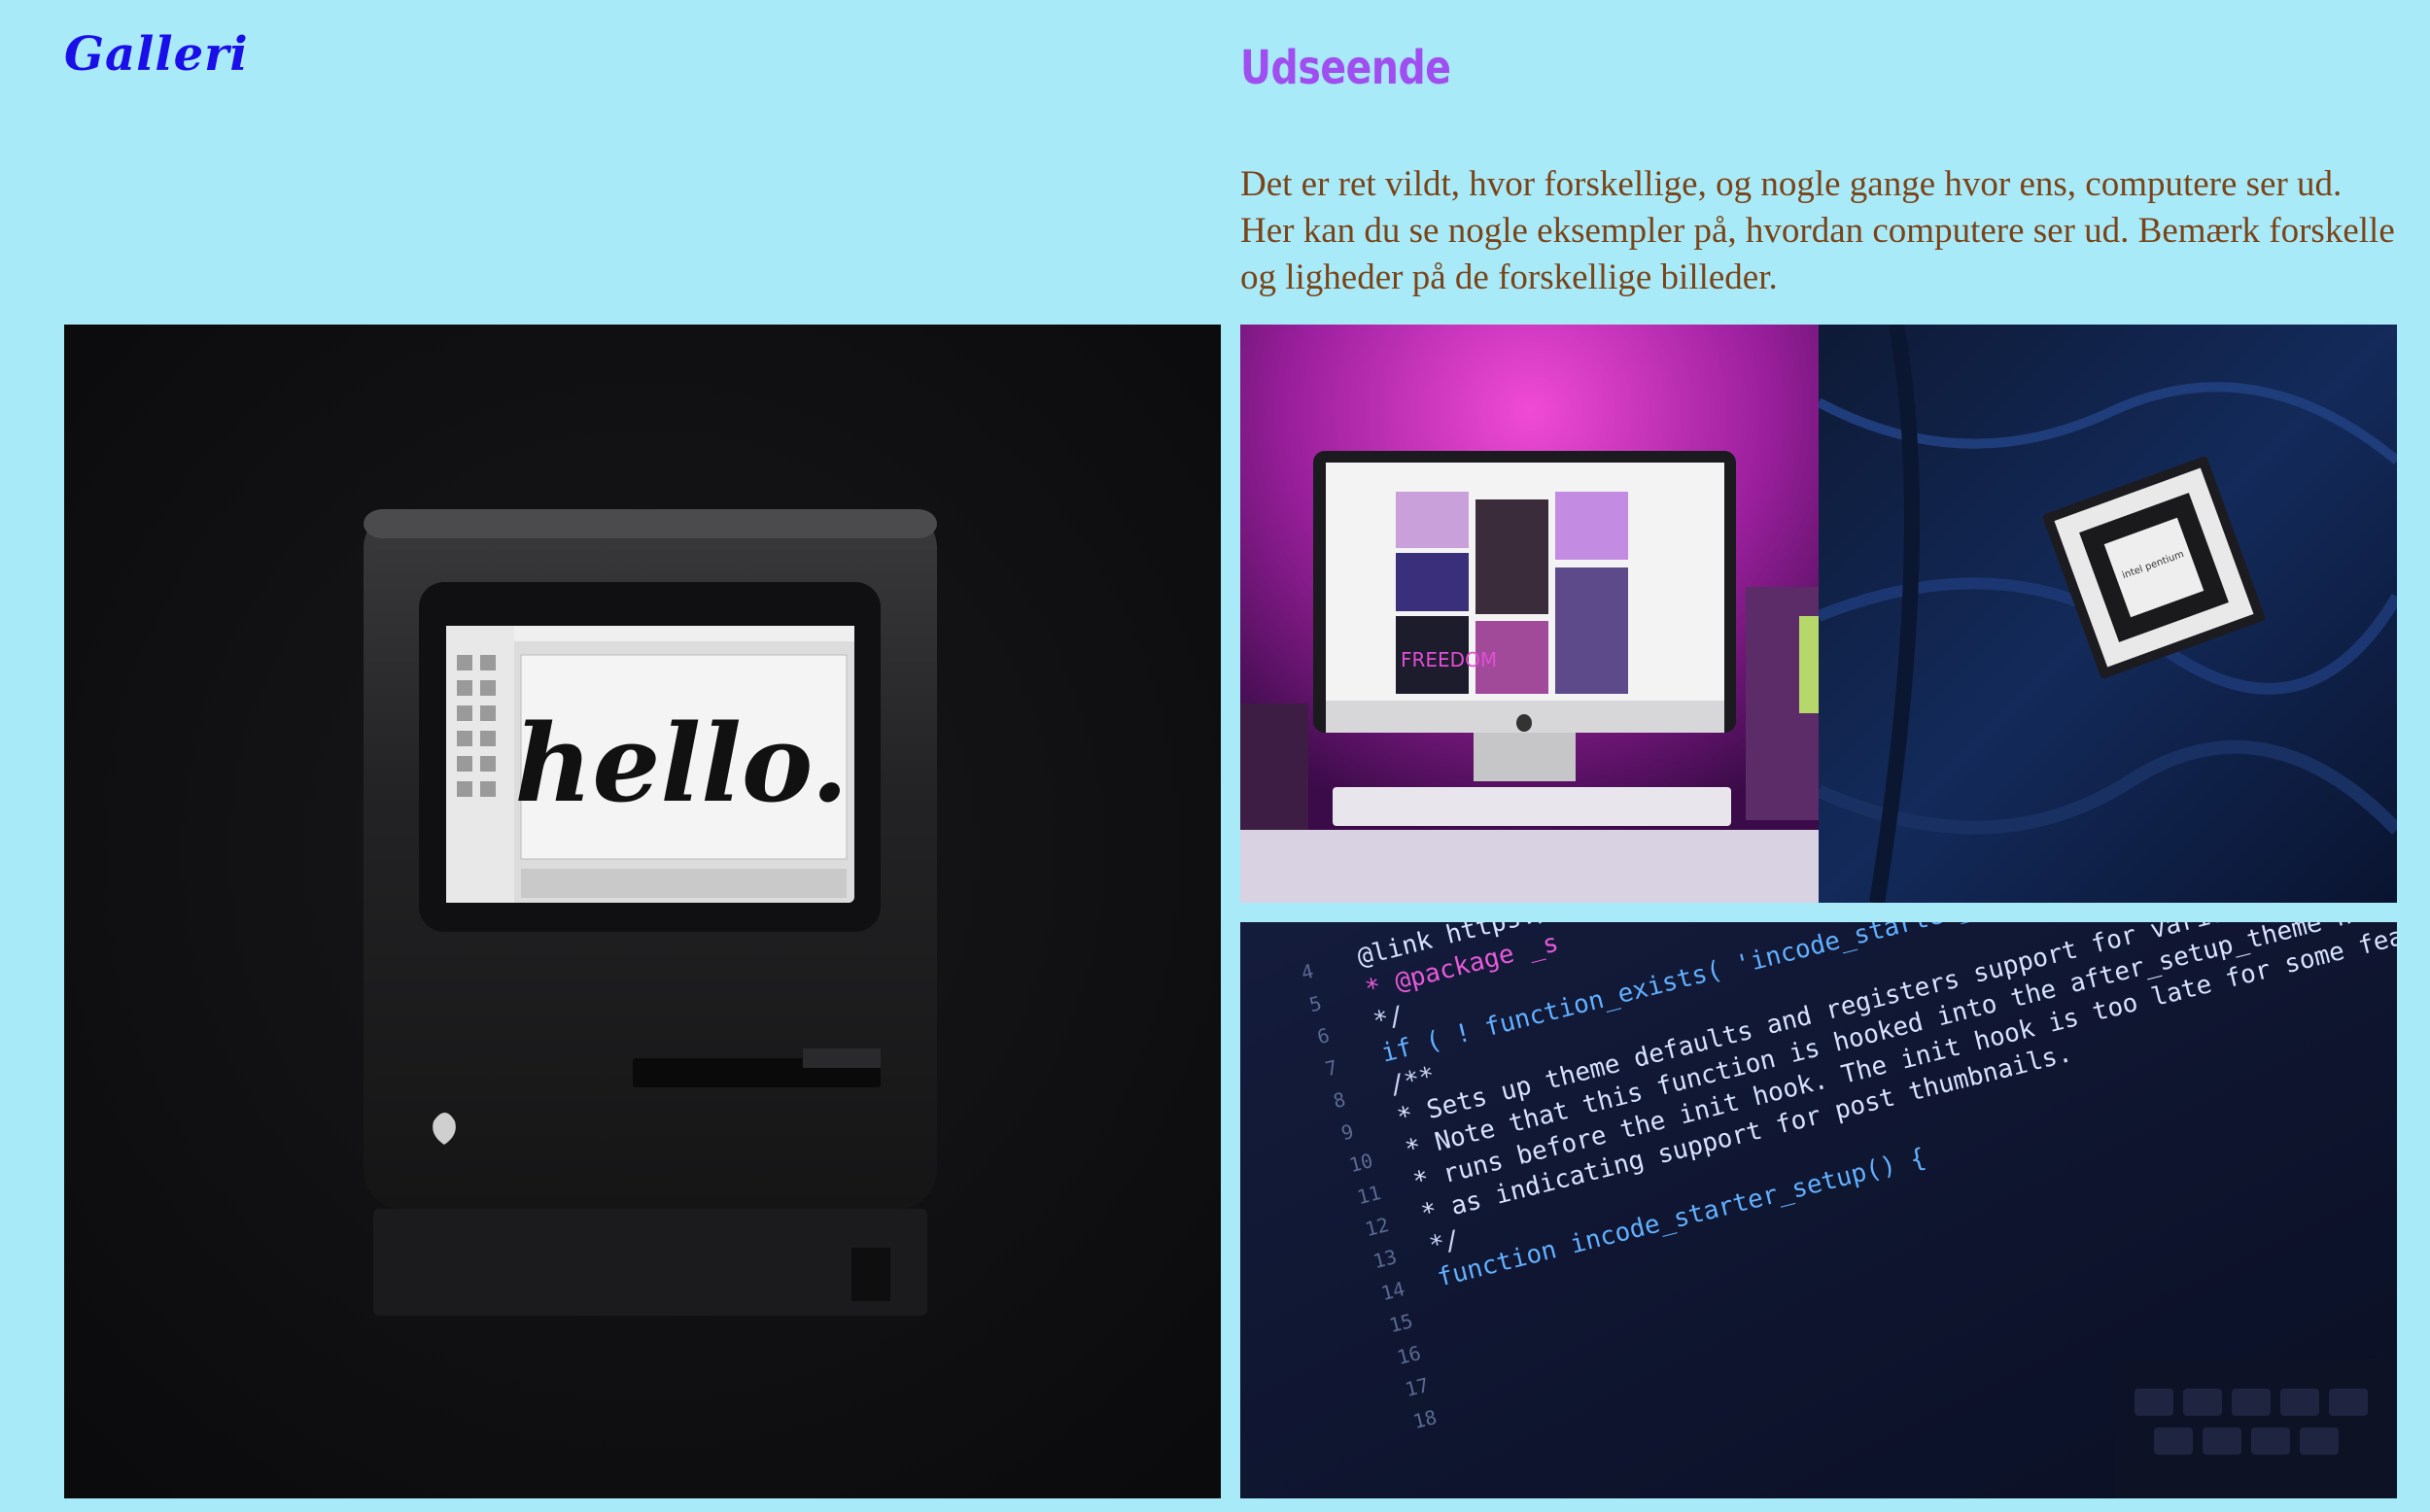  What do you see at coordinates (1524, 723) in the screenshot?
I see `apple-logo-icon` at bounding box center [1524, 723].